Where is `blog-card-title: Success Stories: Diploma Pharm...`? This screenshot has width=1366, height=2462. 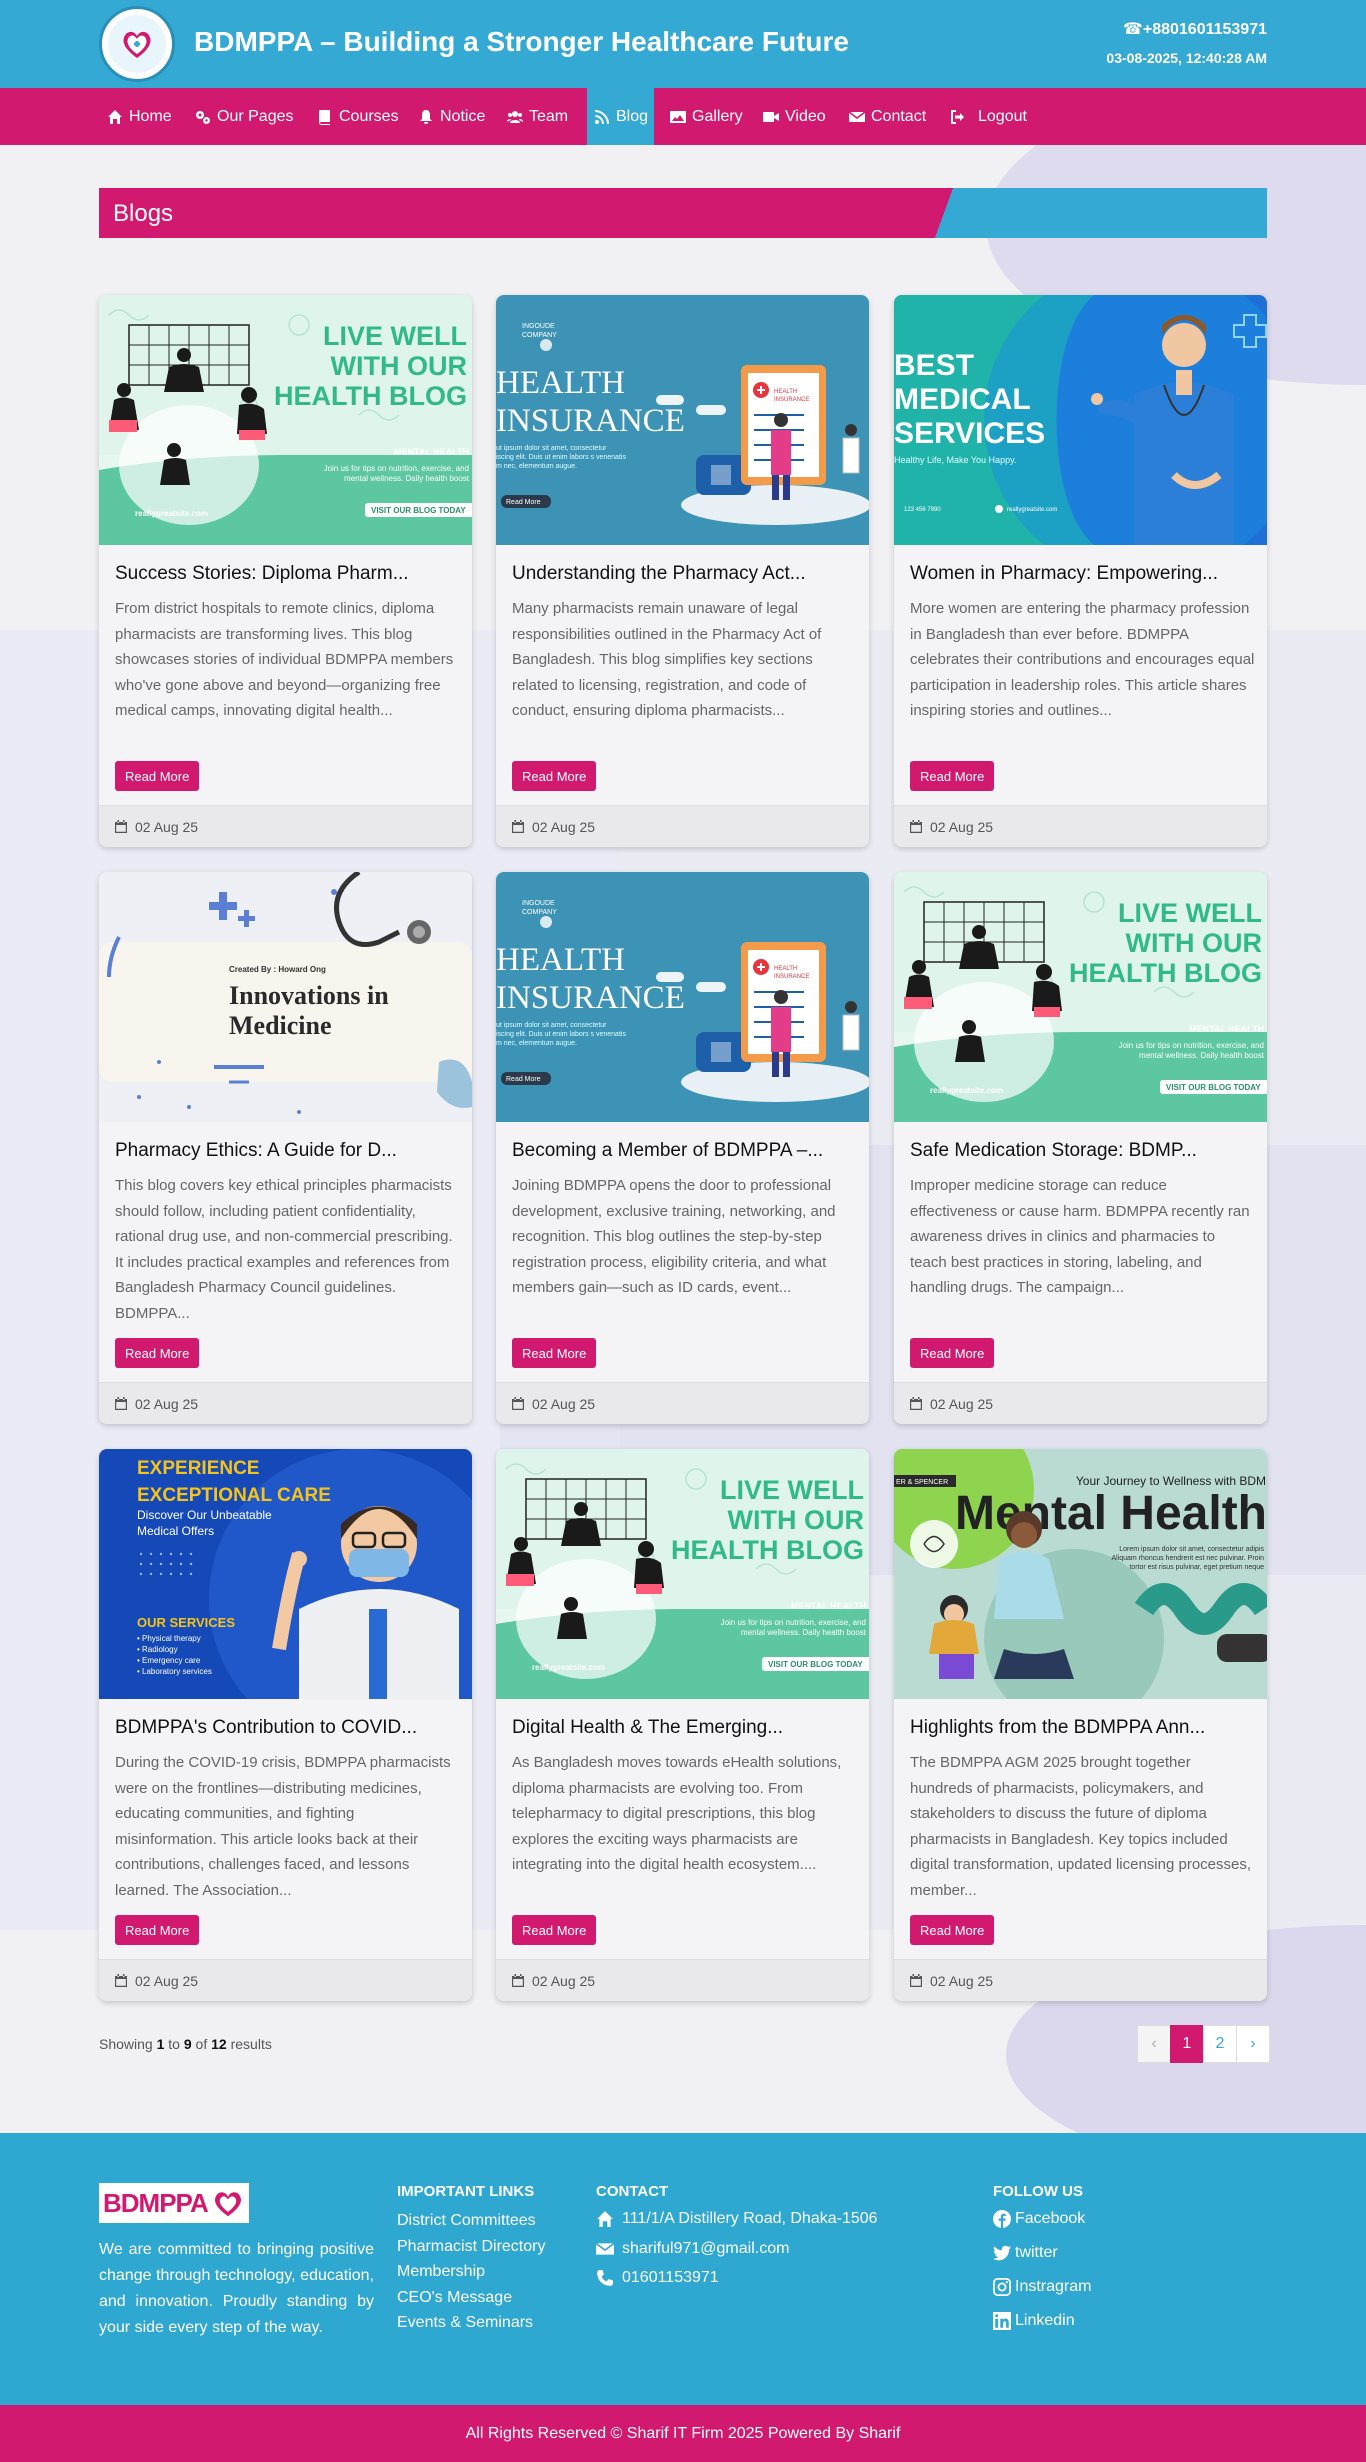 blog-card-title: Success Stories: Diploma Pharm... is located at coordinates (287, 574).